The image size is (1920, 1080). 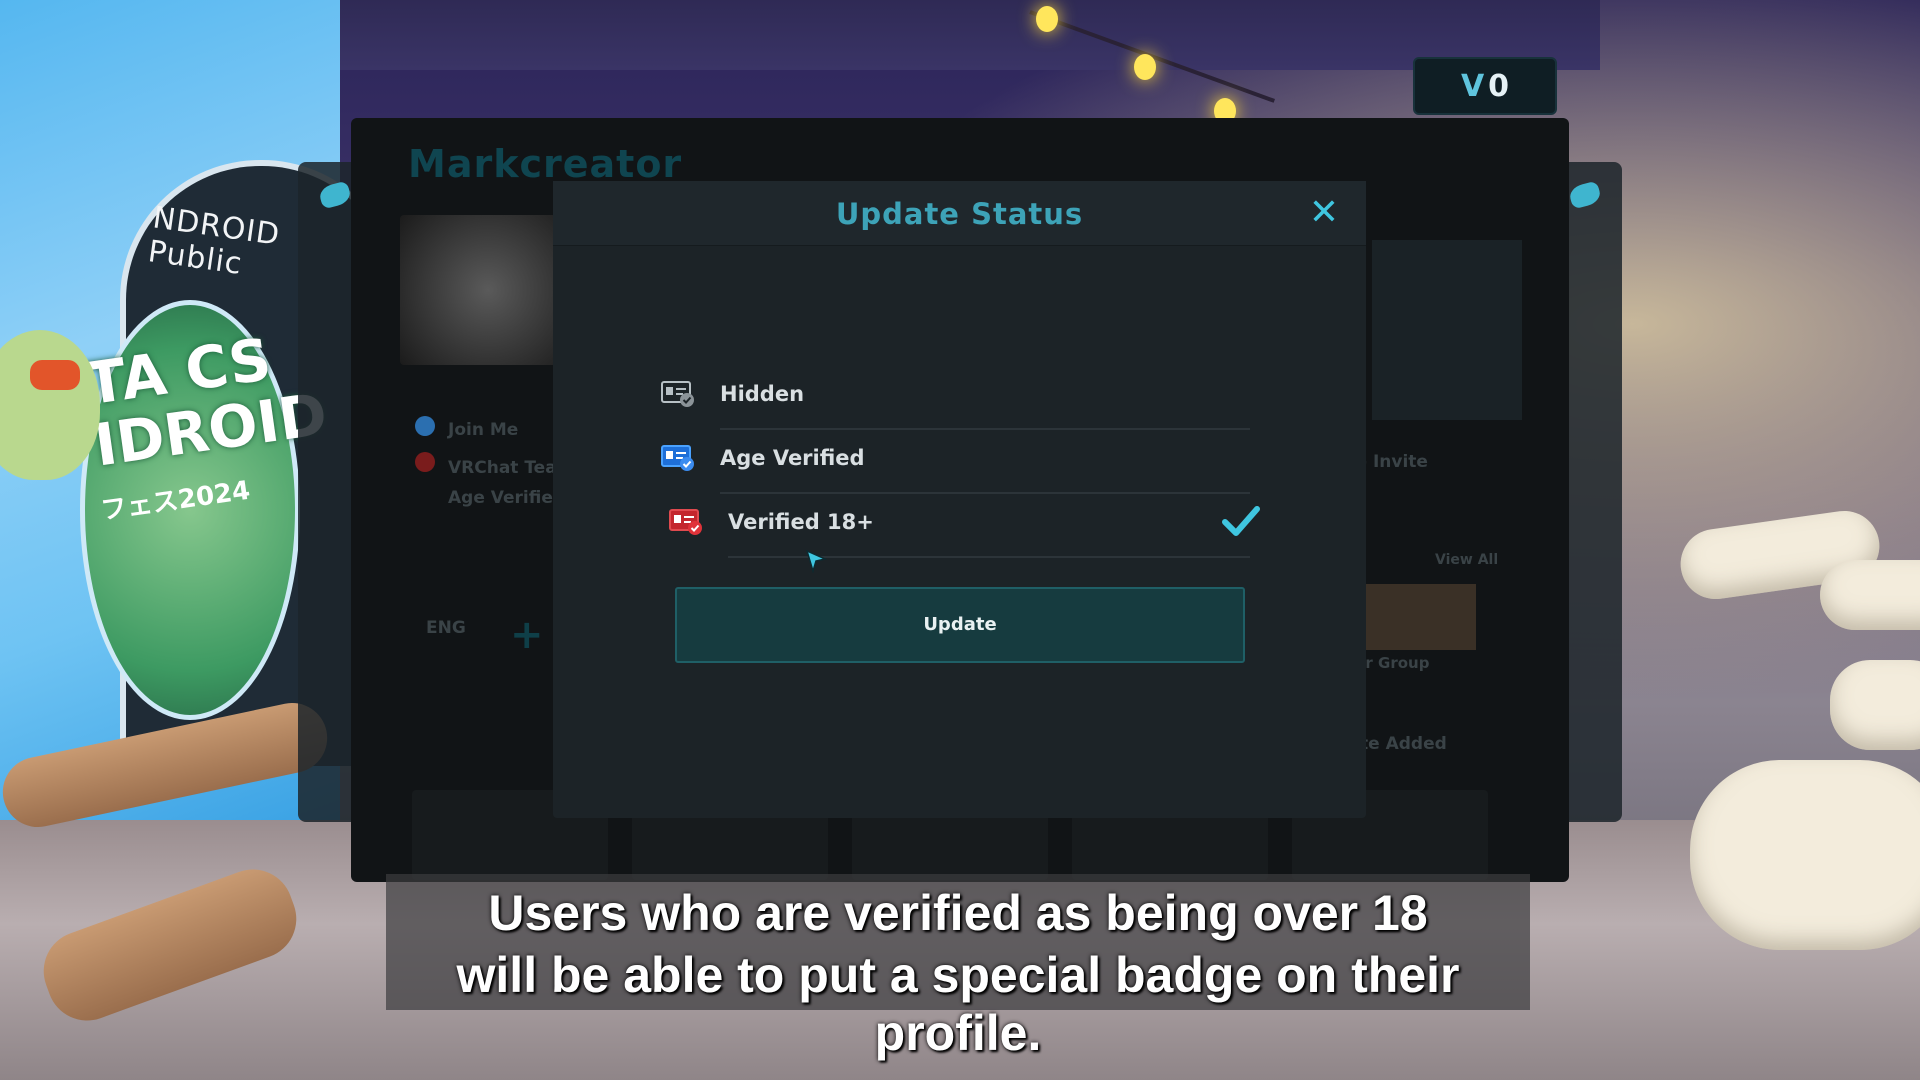 I want to click on world-thumbnail, so click(x=1447, y=330).